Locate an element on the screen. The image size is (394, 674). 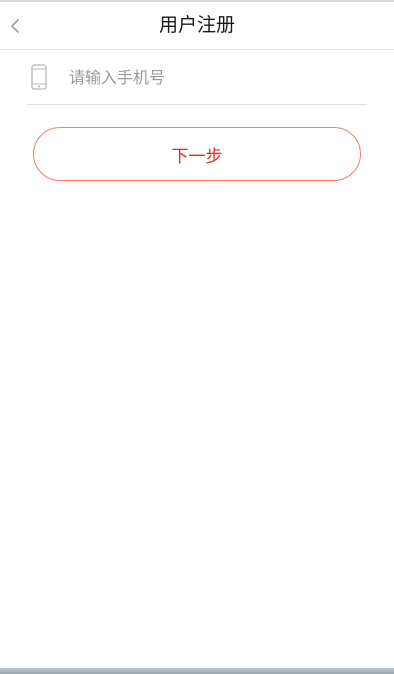
chevron-left-icon is located at coordinates (15, 25).